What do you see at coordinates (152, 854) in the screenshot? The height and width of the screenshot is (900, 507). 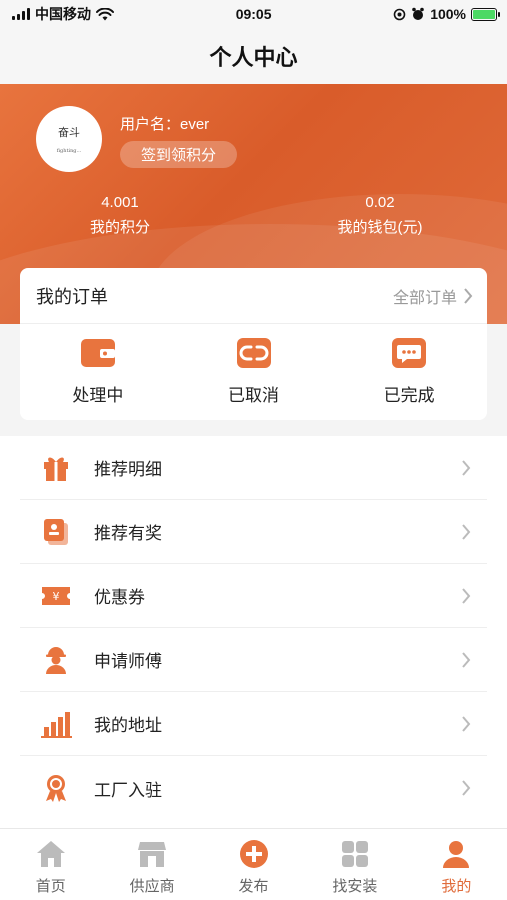 I see `shop-icon` at bounding box center [152, 854].